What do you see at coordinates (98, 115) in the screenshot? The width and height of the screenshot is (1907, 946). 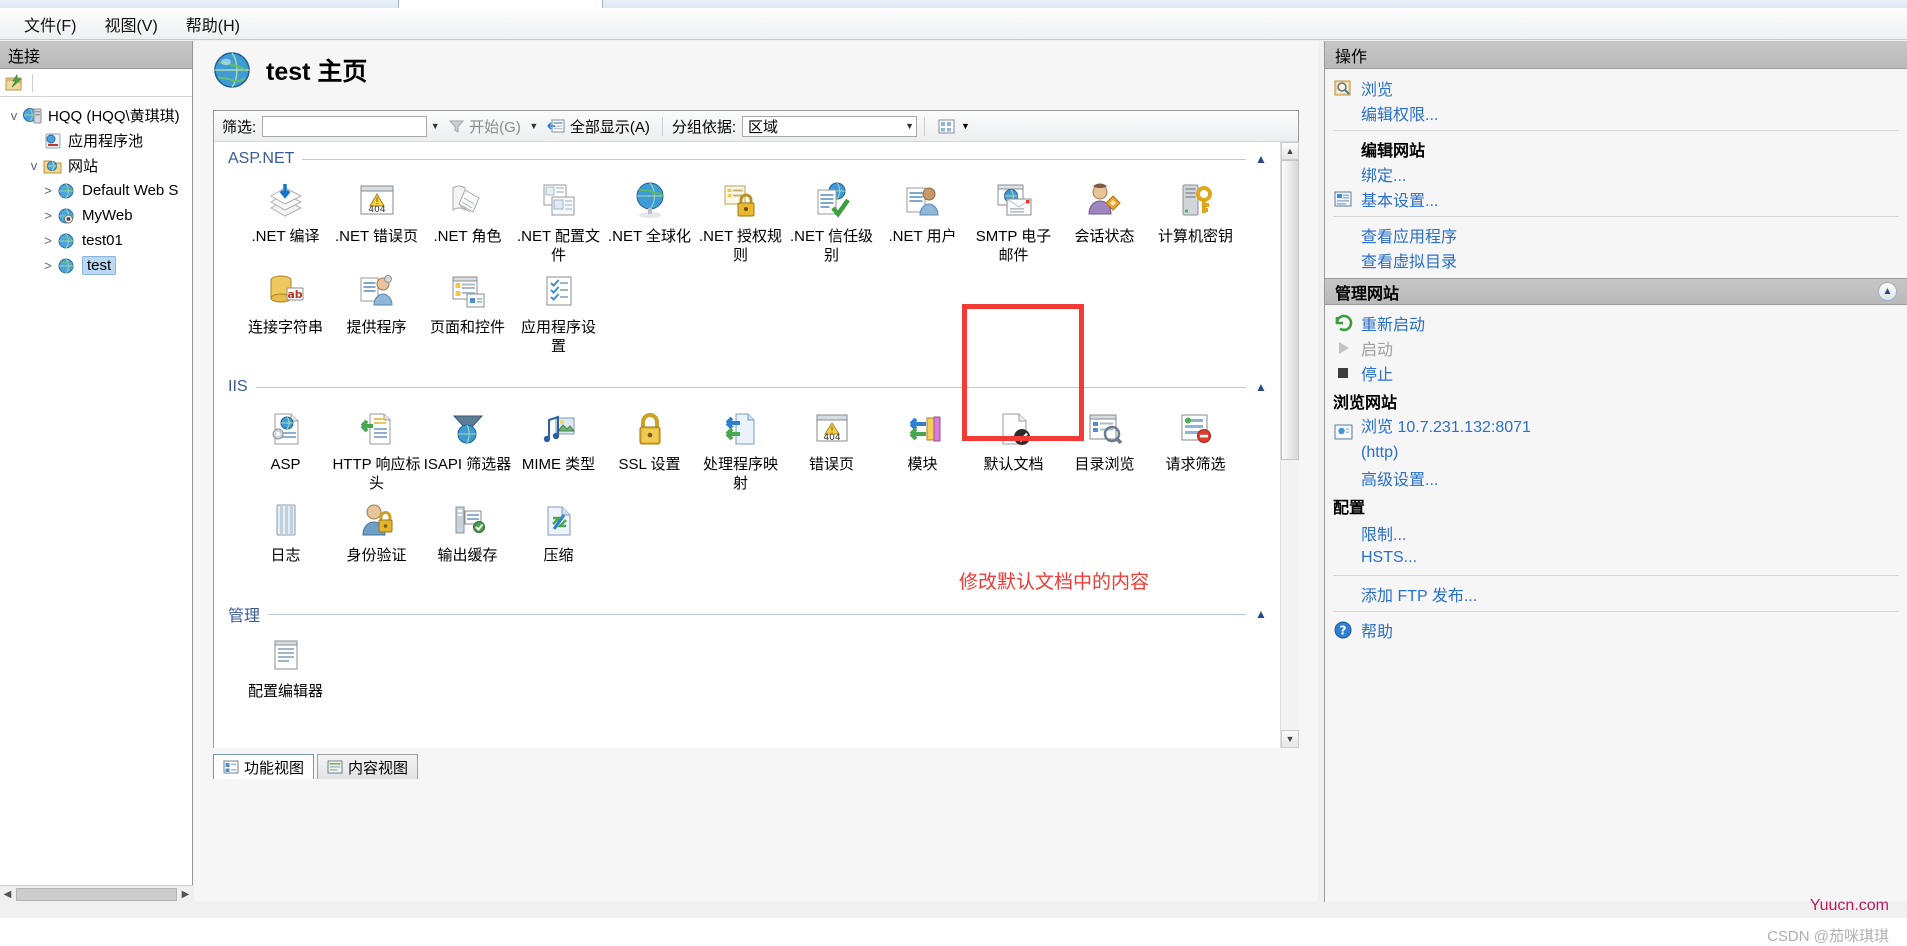 I see `tree-node-server: v HQQ (HQQ\黄琪琪)` at bounding box center [98, 115].